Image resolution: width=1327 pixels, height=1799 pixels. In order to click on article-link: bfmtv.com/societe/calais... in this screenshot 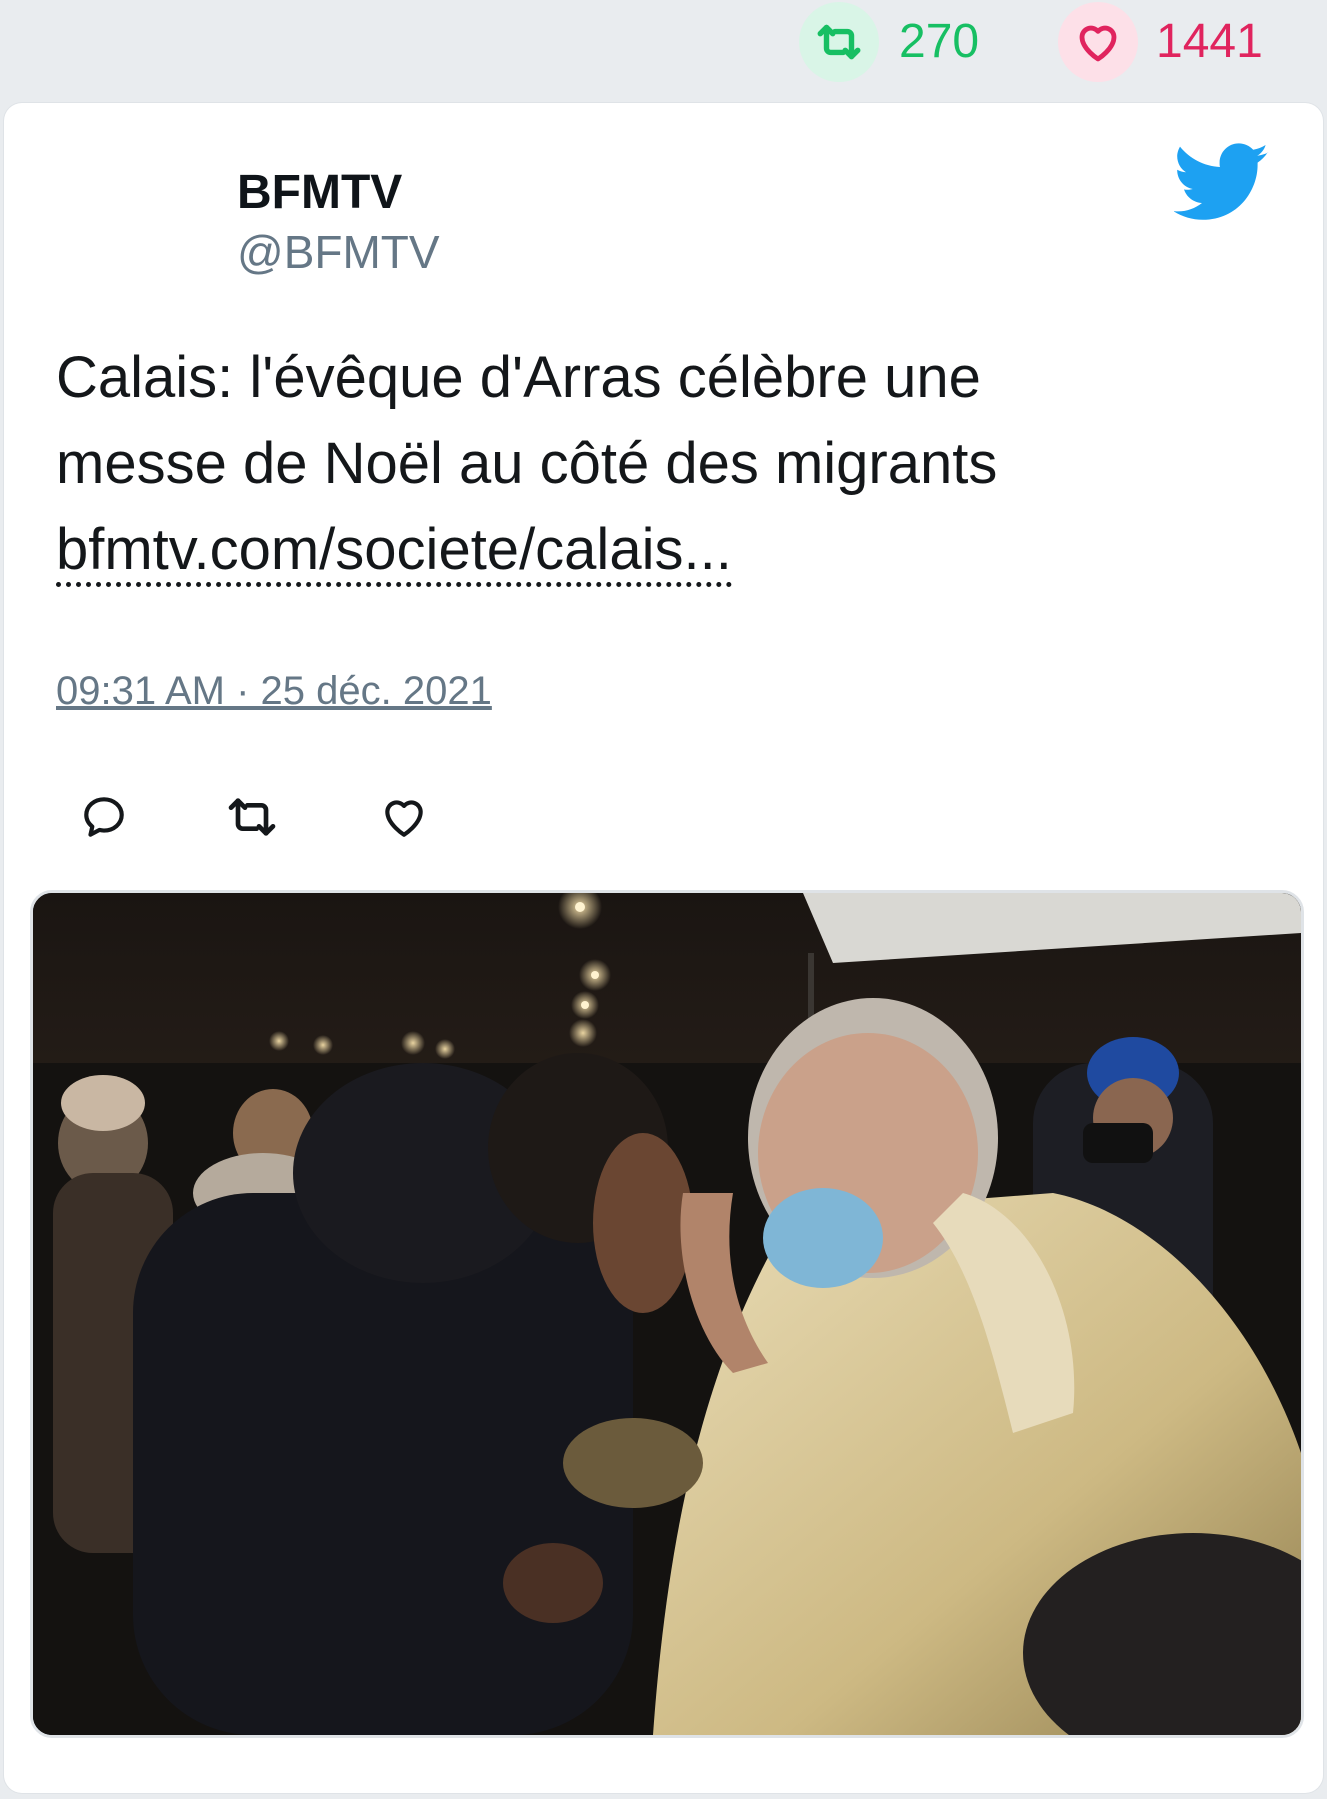, I will do `click(394, 552)`.